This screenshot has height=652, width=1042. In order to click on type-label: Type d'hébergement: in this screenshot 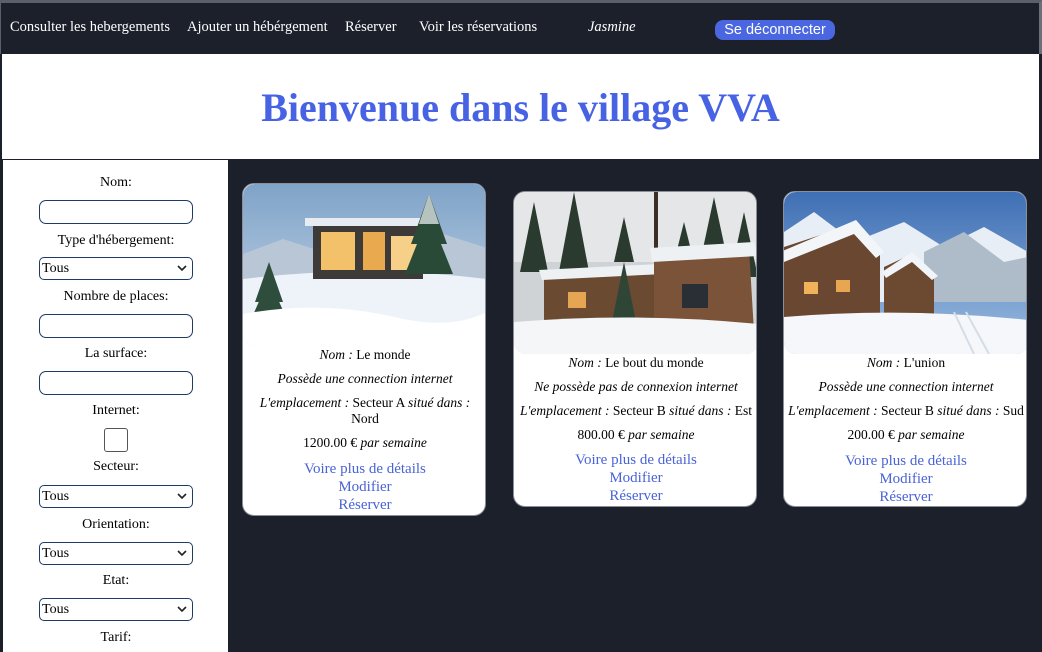, I will do `click(116, 240)`.